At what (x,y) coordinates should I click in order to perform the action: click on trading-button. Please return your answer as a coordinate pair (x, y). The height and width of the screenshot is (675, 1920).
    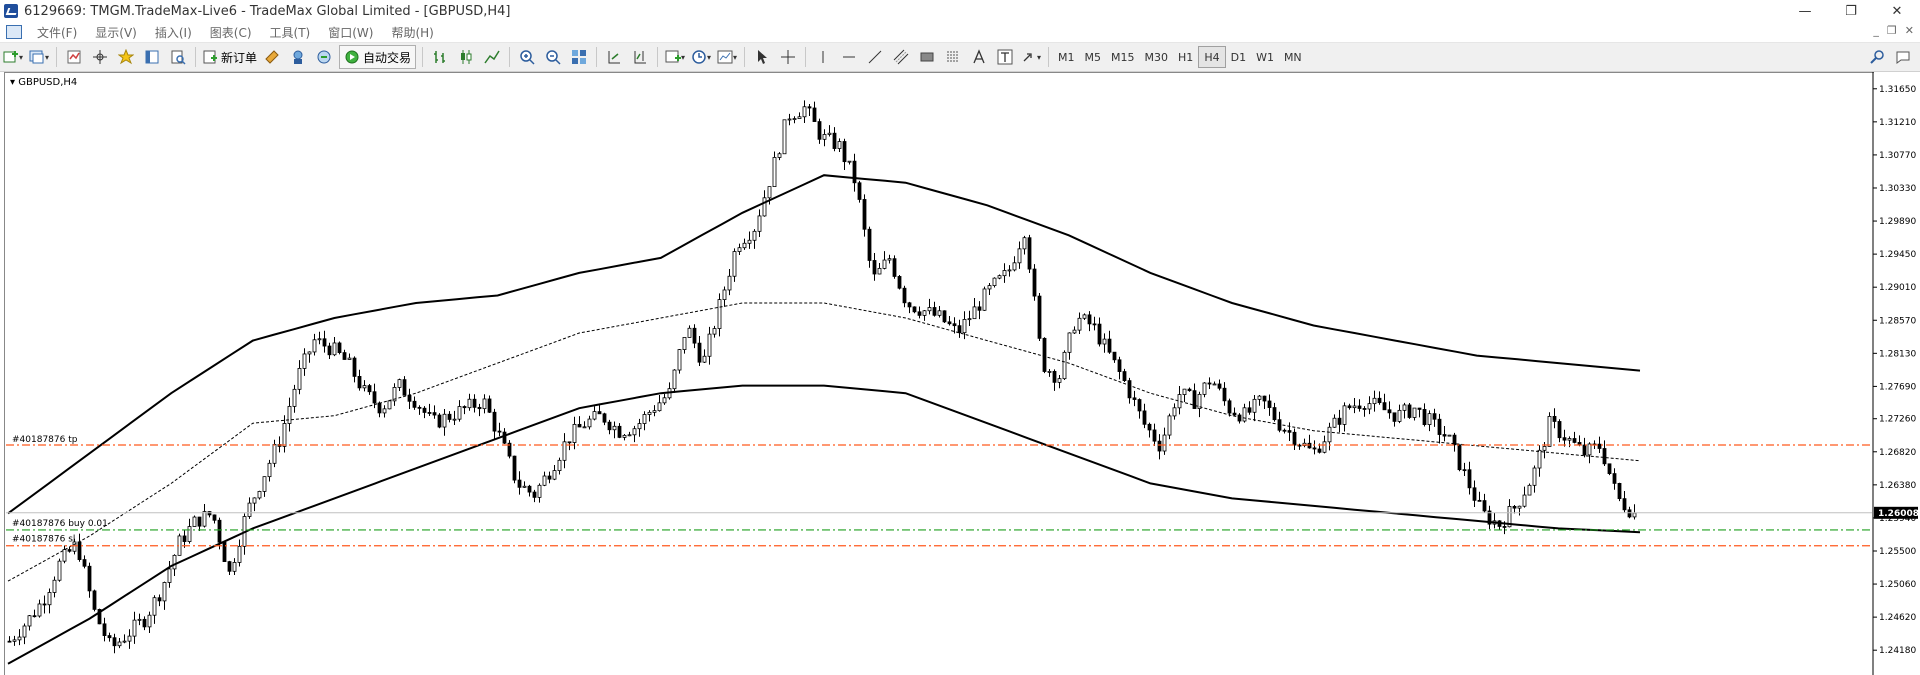
    Looking at the image, I should click on (324, 57).